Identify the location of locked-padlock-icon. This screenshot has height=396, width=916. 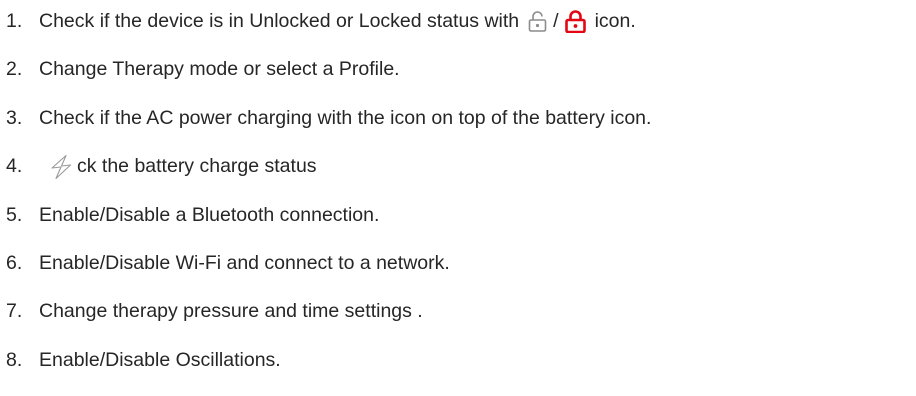
(575, 21).